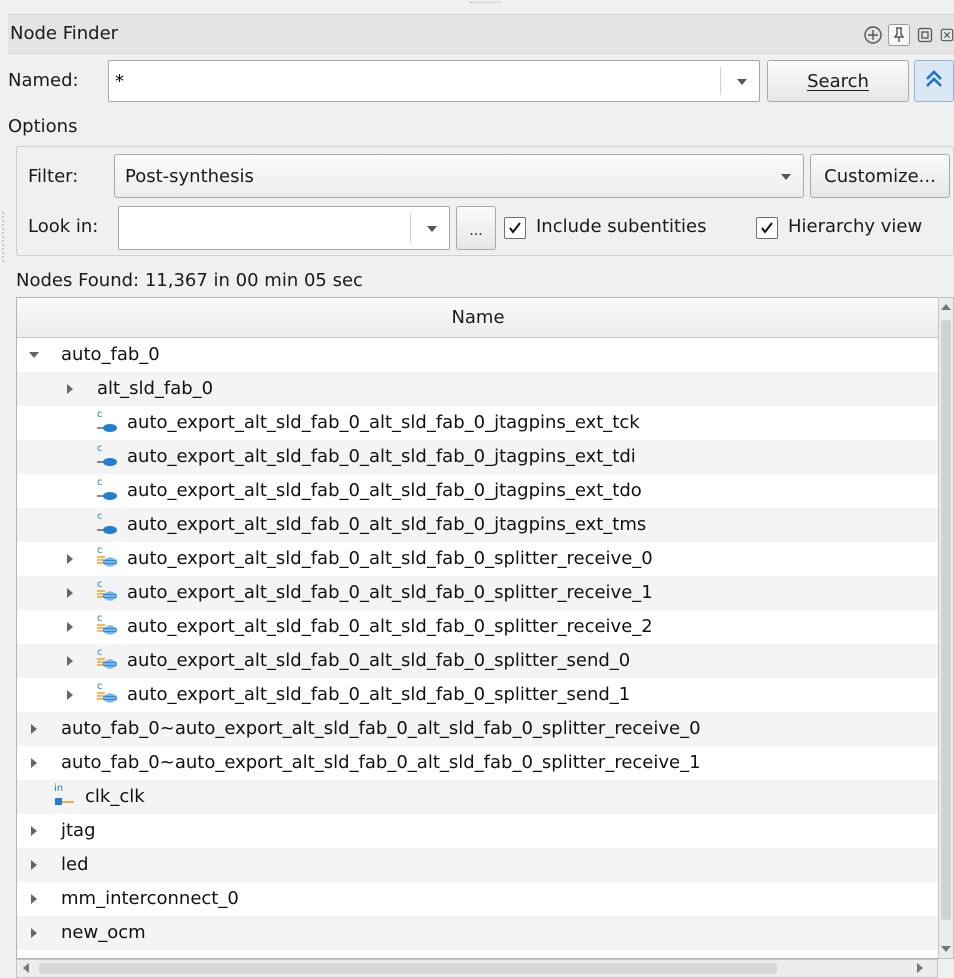 The width and height of the screenshot is (954, 978). I want to click on named-combobox, so click(434, 81).